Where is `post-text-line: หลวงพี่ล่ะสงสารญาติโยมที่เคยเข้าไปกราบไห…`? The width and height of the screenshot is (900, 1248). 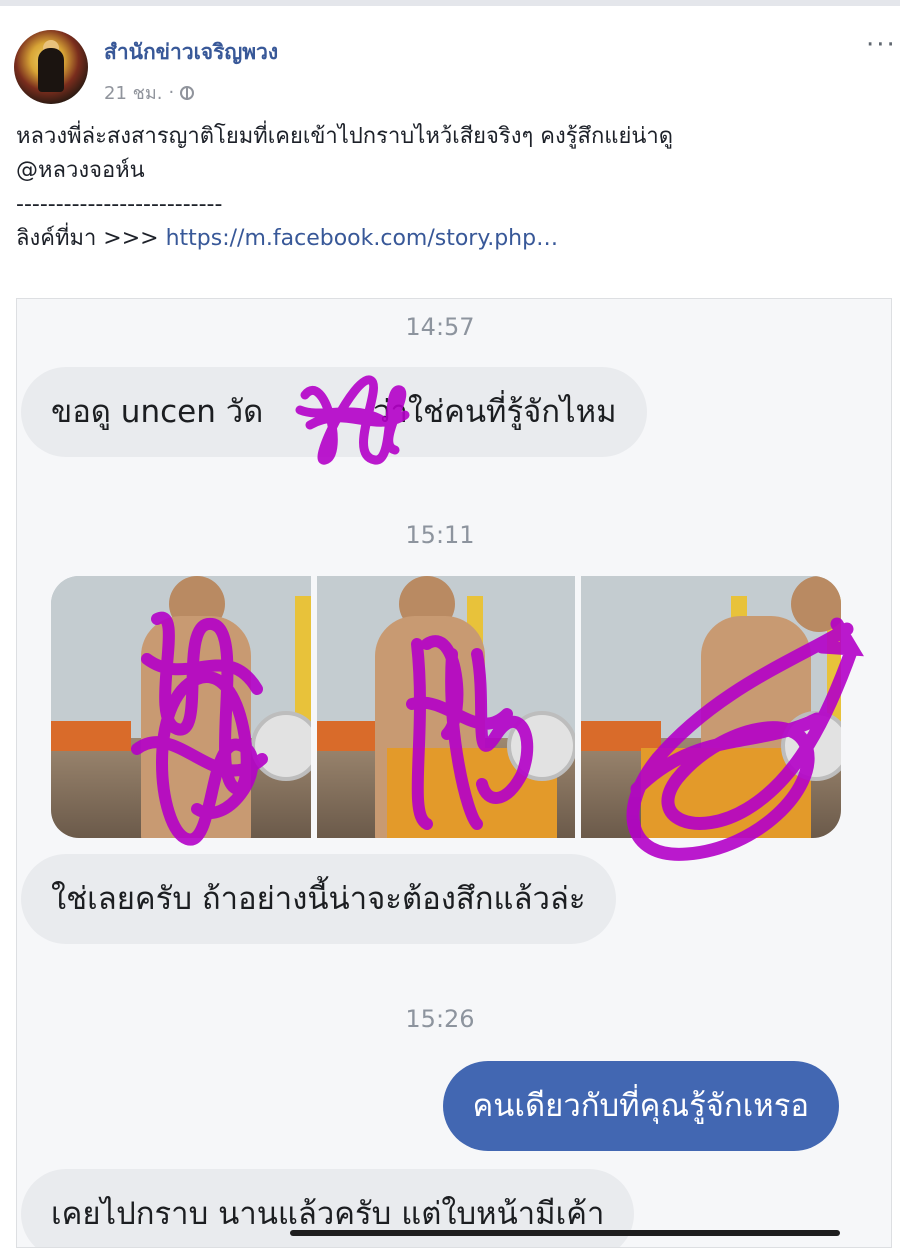 post-text-line: หลวงพี่ล่ะสงสารญาติโยมที่เคยเข้าไปกราบไห… is located at coordinates (345, 136).